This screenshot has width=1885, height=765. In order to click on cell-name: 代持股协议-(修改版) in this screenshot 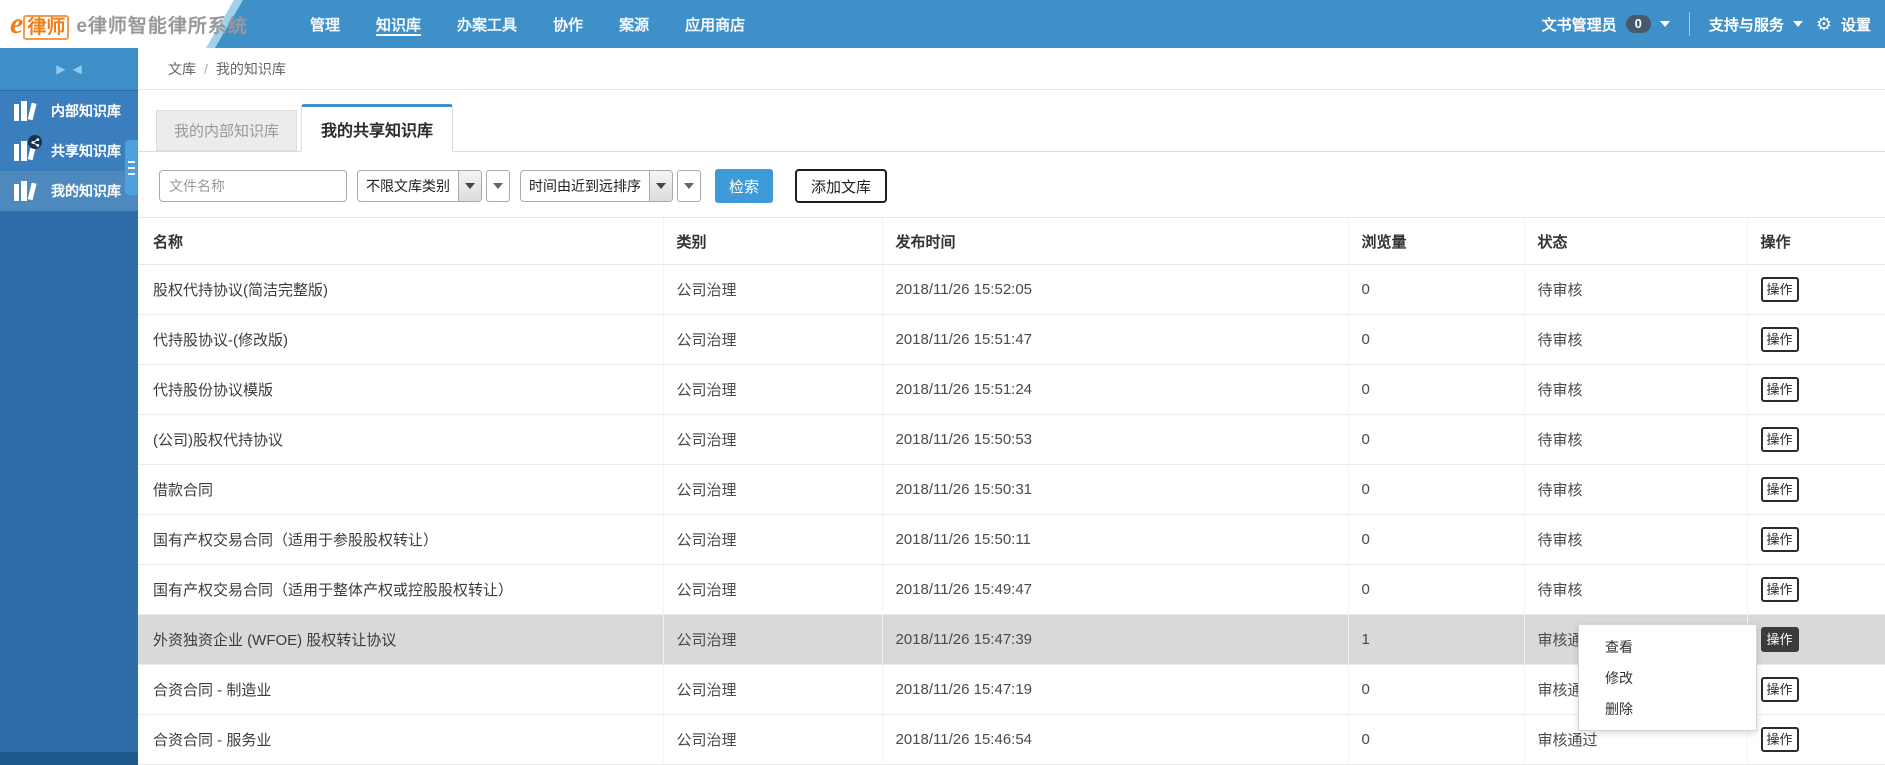, I will do `click(400, 339)`.